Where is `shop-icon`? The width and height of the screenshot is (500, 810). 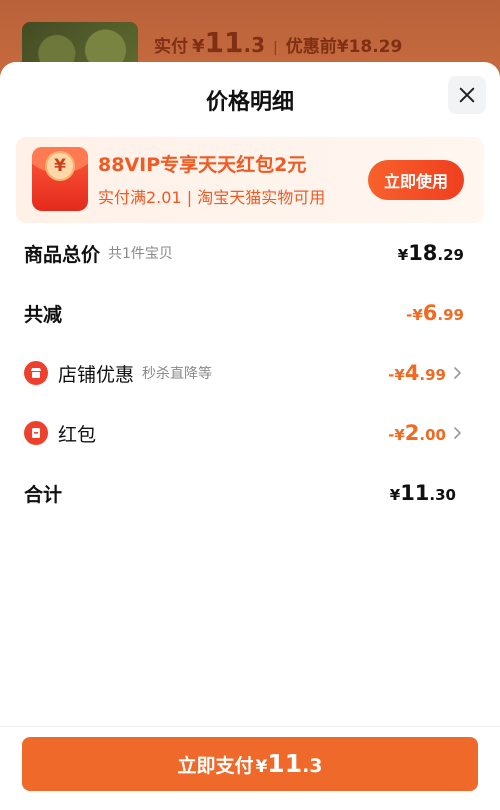 shop-icon is located at coordinates (36, 373).